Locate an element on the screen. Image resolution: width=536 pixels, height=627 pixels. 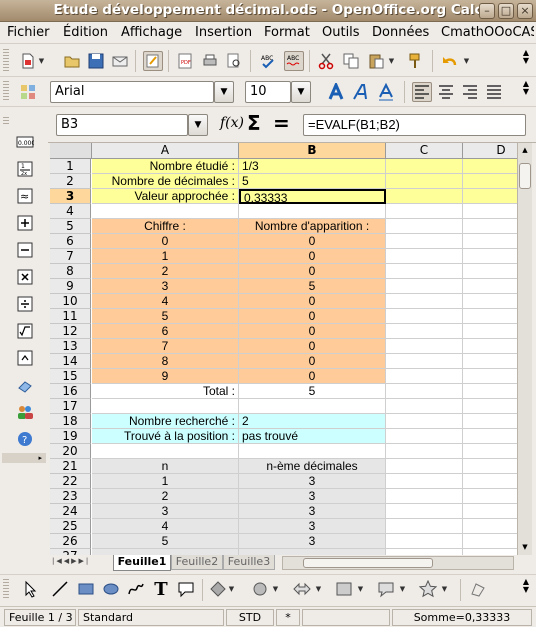
sum-icon: Σ is located at coordinates (254, 123).